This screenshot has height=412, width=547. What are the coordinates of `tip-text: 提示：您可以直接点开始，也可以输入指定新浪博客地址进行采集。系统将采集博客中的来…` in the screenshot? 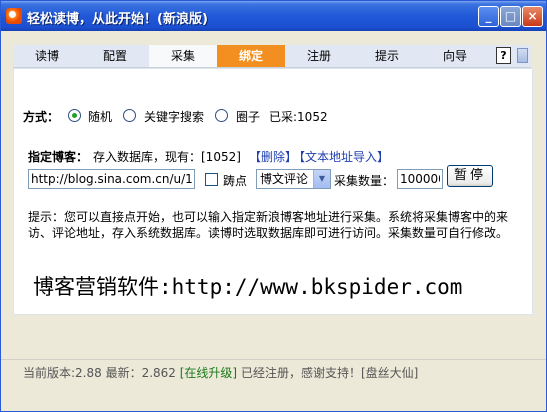 It's located at (268, 225).